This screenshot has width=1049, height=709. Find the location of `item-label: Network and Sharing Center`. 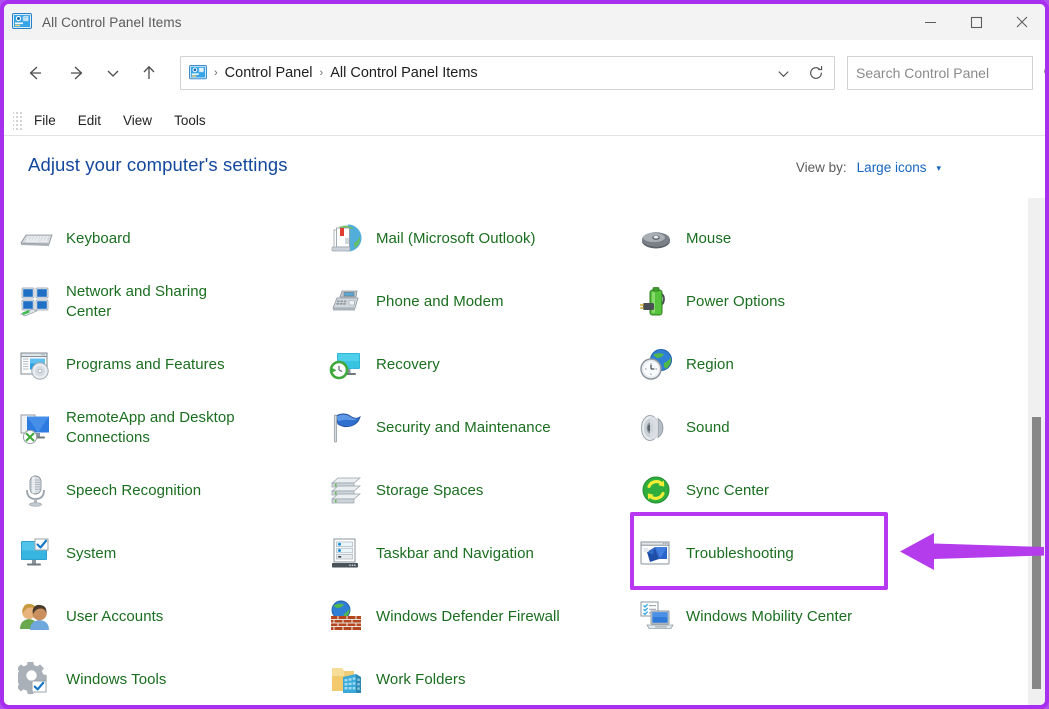

item-label: Network and Sharing Center is located at coordinates (137, 301).